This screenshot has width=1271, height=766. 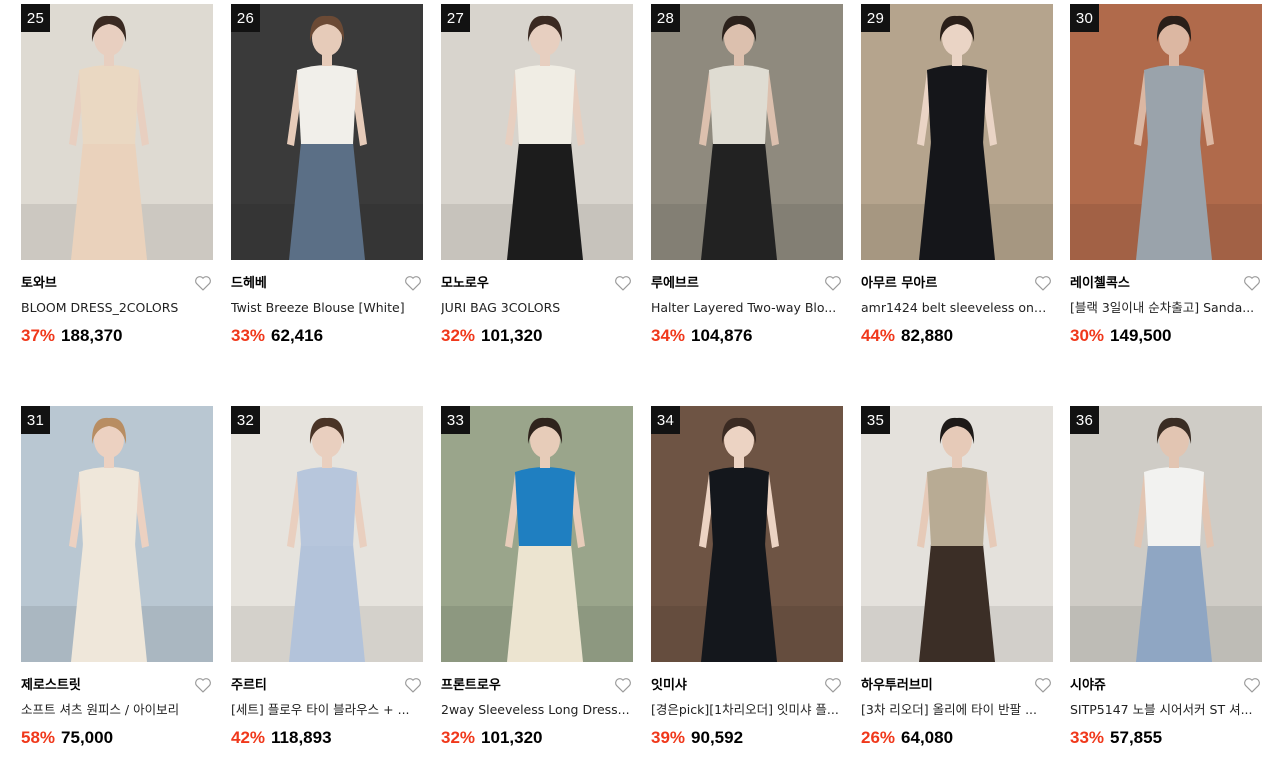 I want to click on product-card: 30 레이첼콕스 [블랙 3일이내 순차출고] Sanda... 30% 149,500, so click(x=1166, y=175).